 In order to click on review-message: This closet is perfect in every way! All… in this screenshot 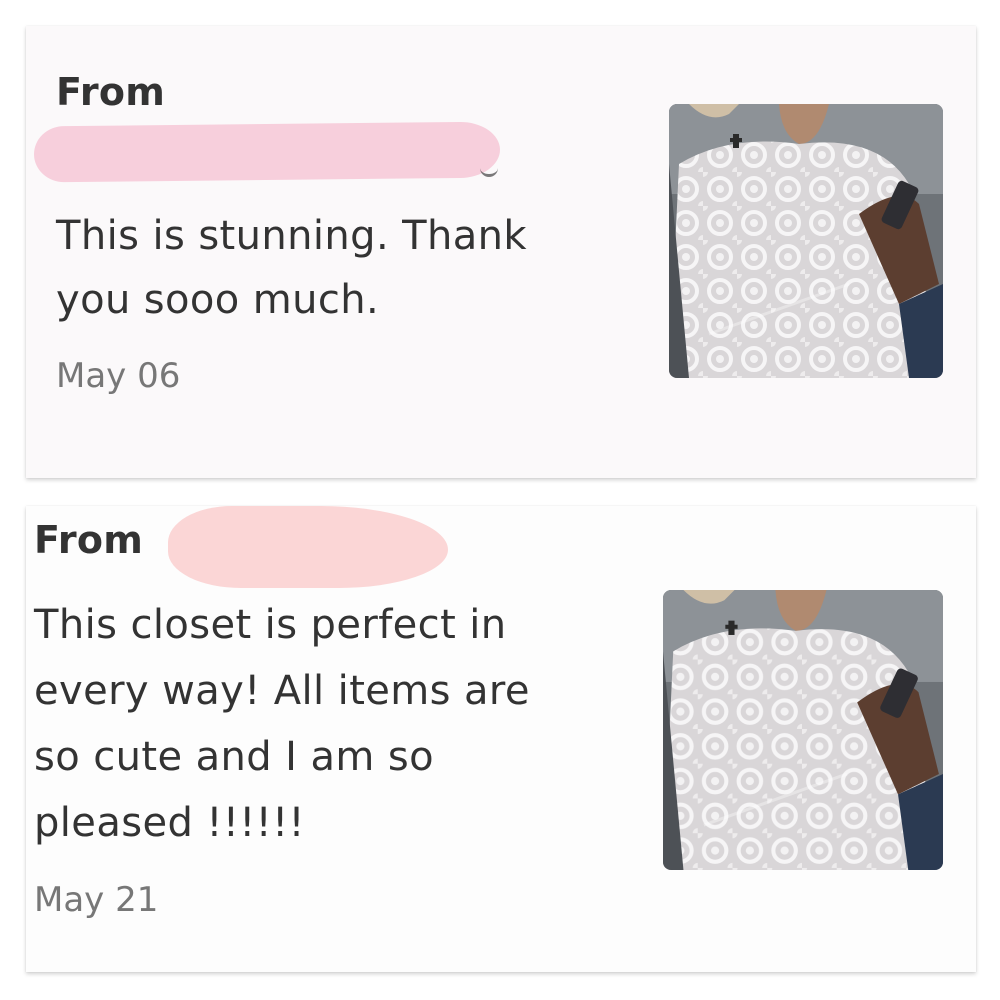, I will do `click(282, 724)`.